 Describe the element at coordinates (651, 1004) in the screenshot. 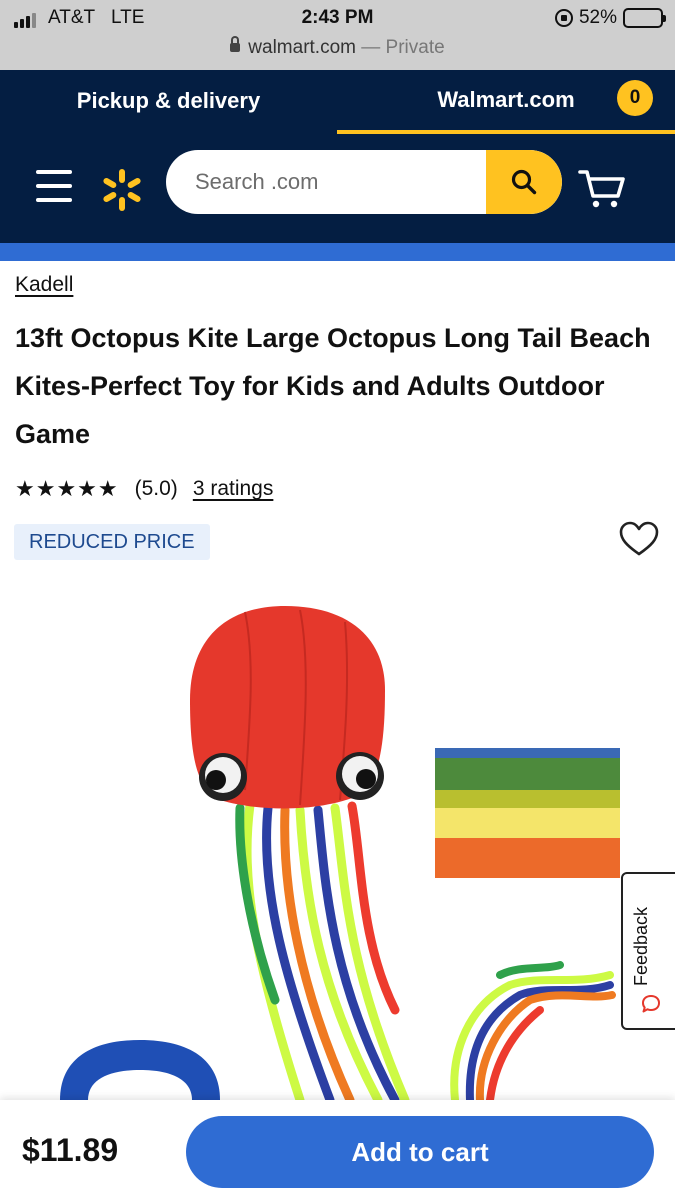

I see `chat-bubble-icon` at that location.